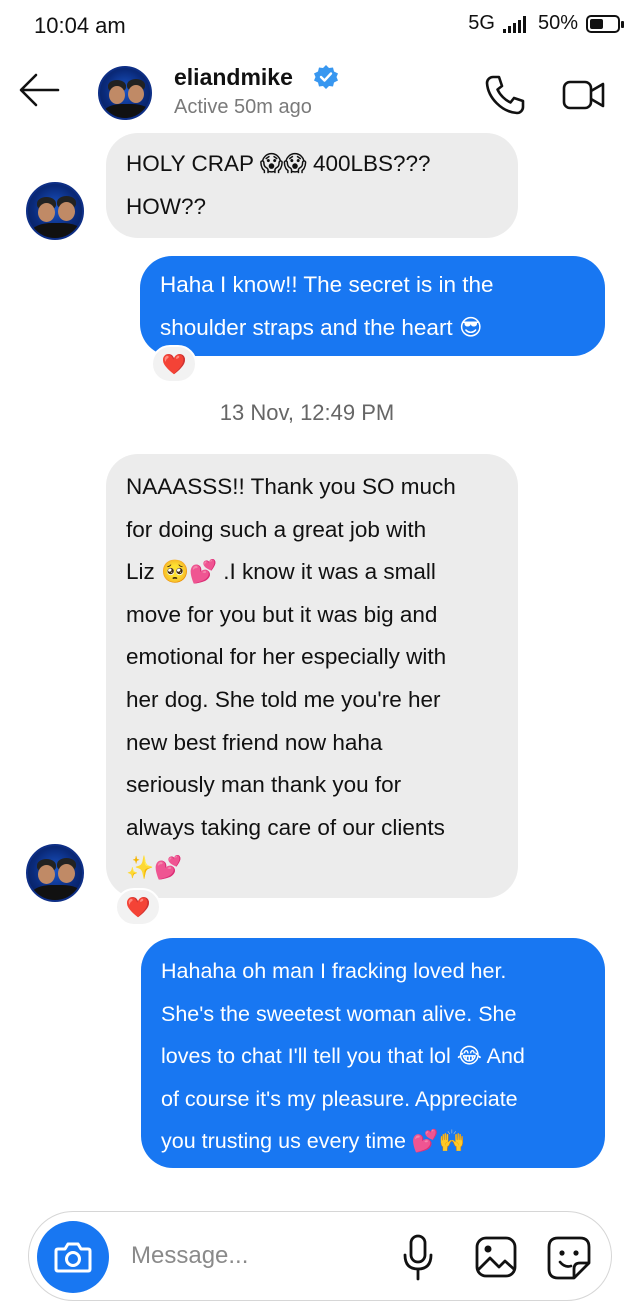 This screenshot has width=640, height=1309. Describe the element at coordinates (320, 92) in the screenshot. I see `chat-header: eliandmike Active 50m ago` at that location.